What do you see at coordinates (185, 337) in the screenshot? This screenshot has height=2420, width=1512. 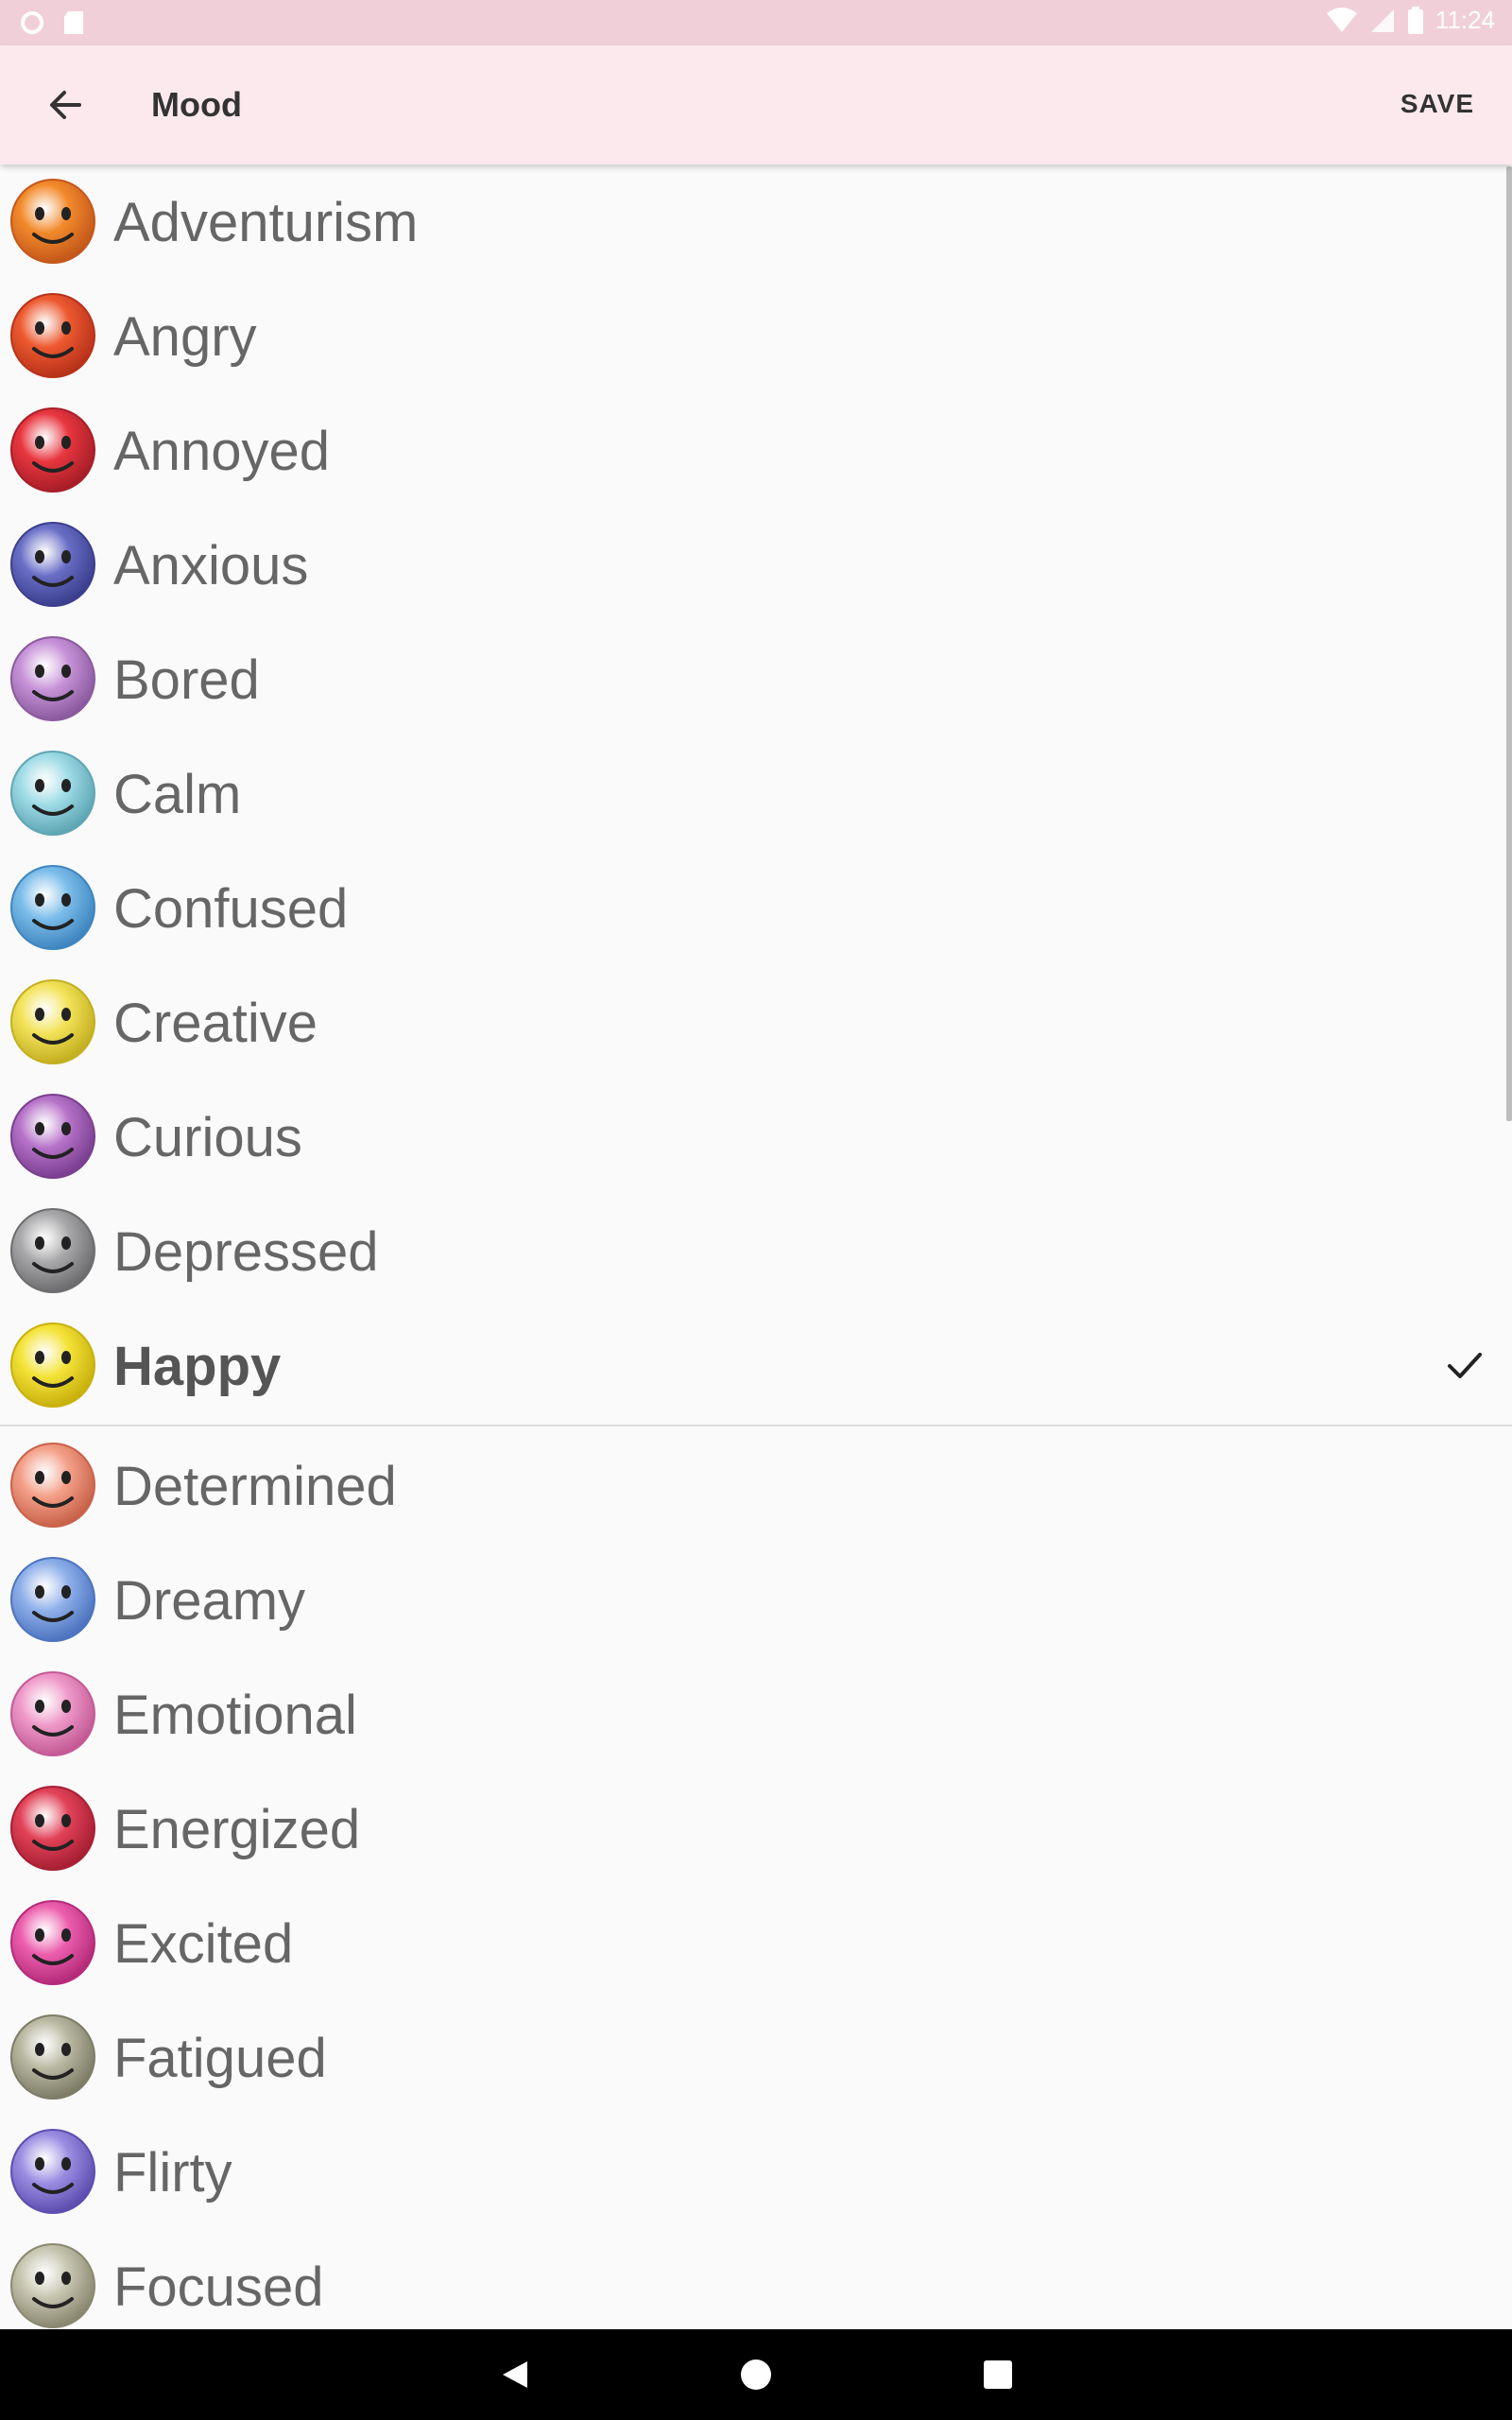 I see `mood-label: Angry` at bounding box center [185, 337].